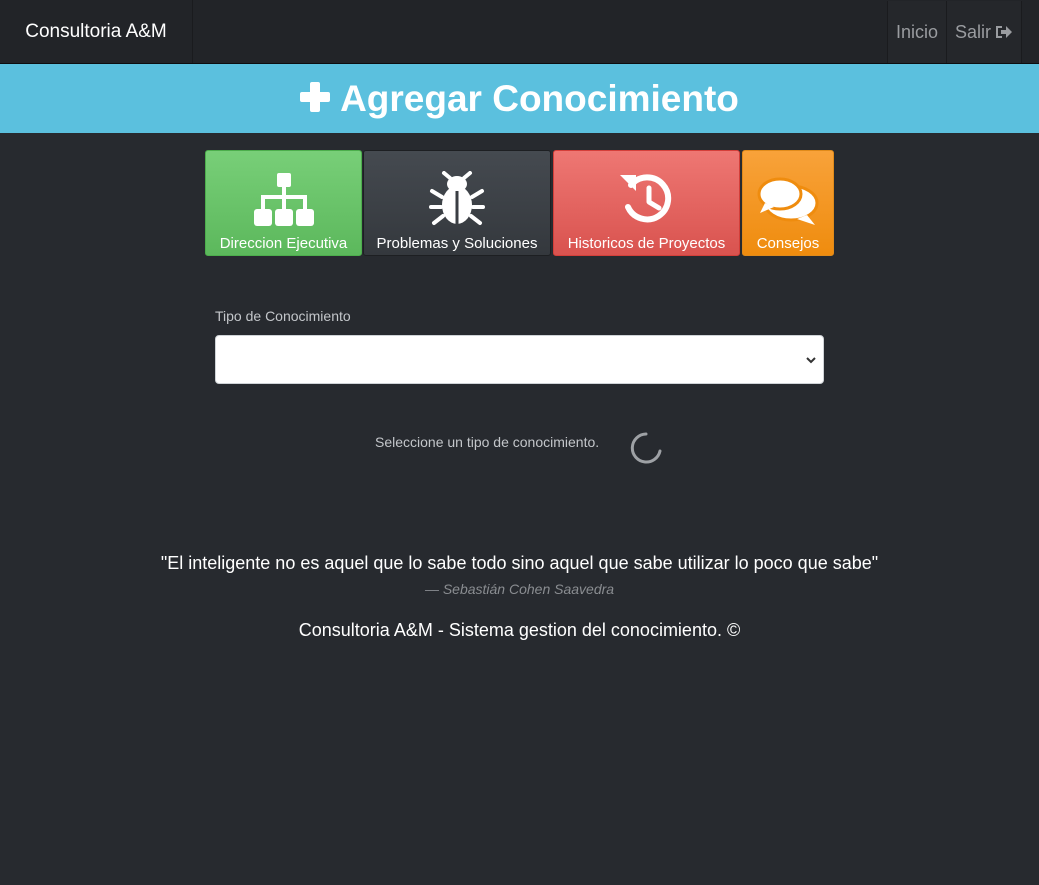 Image resolution: width=1039 pixels, height=885 pixels. Describe the element at coordinates (315, 96) in the screenshot. I see `plus-icon` at that location.